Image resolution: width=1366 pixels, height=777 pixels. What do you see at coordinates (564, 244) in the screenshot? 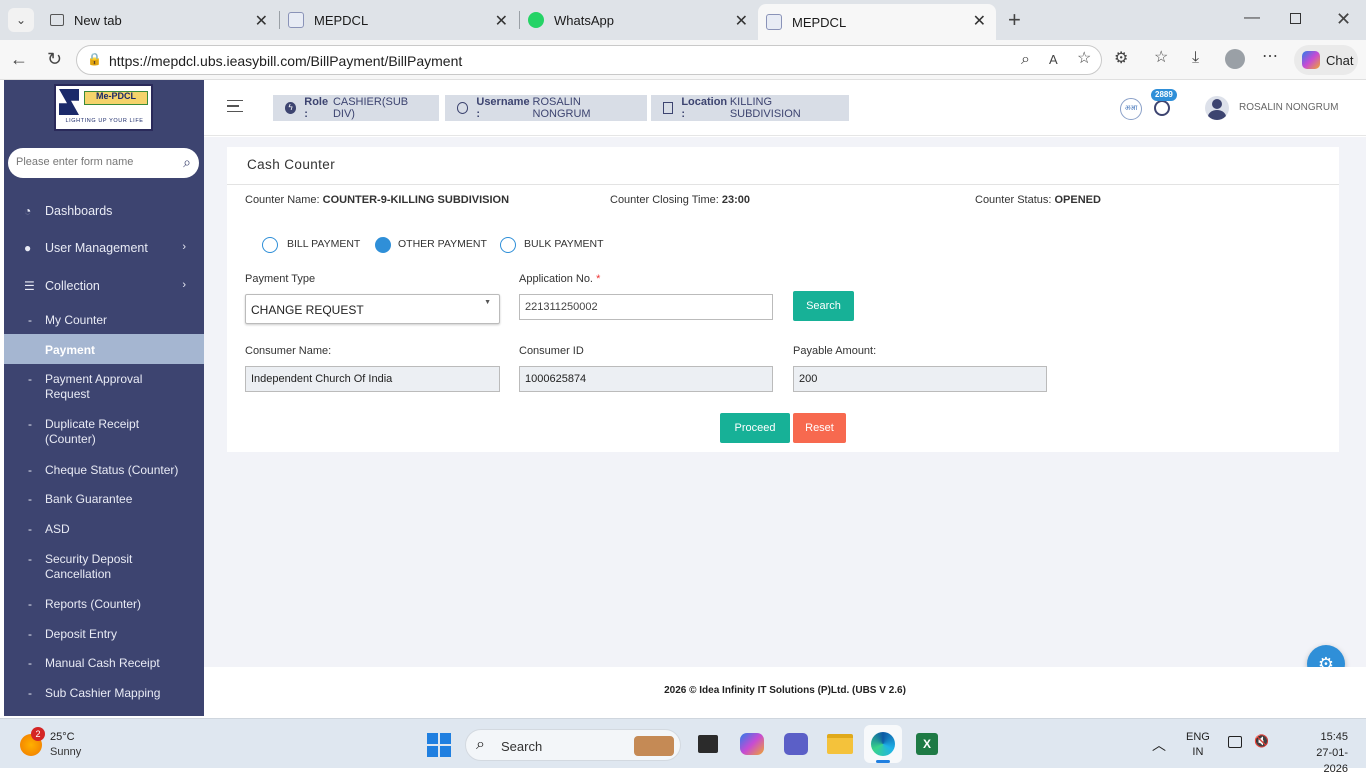
I see `radio-bulk-payment-label: BULK PAYMENT` at bounding box center [564, 244].